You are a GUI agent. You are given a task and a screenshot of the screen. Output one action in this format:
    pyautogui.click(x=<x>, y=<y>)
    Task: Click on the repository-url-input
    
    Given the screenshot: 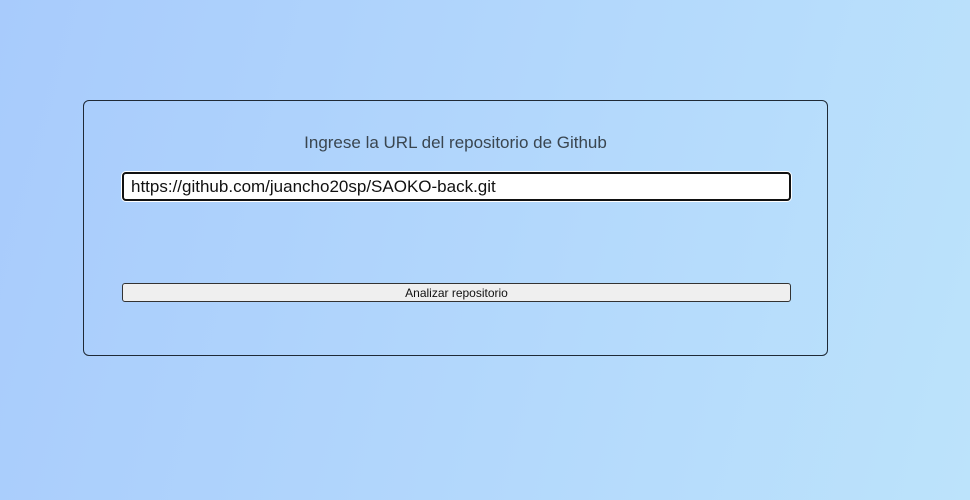 What is the action you would take?
    pyautogui.click(x=456, y=186)
    